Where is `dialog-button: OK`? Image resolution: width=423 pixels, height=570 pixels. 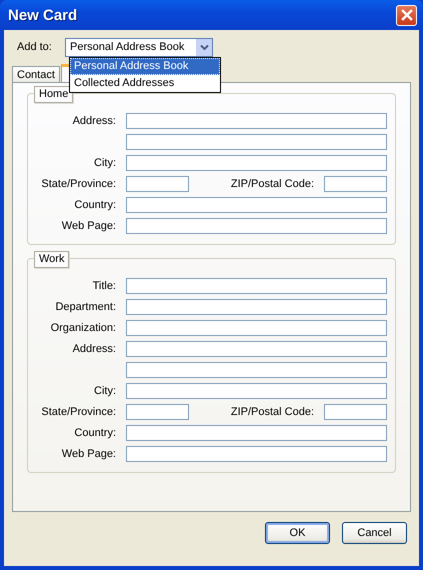 dialog-button: OK is located at coordinates (297, 533).